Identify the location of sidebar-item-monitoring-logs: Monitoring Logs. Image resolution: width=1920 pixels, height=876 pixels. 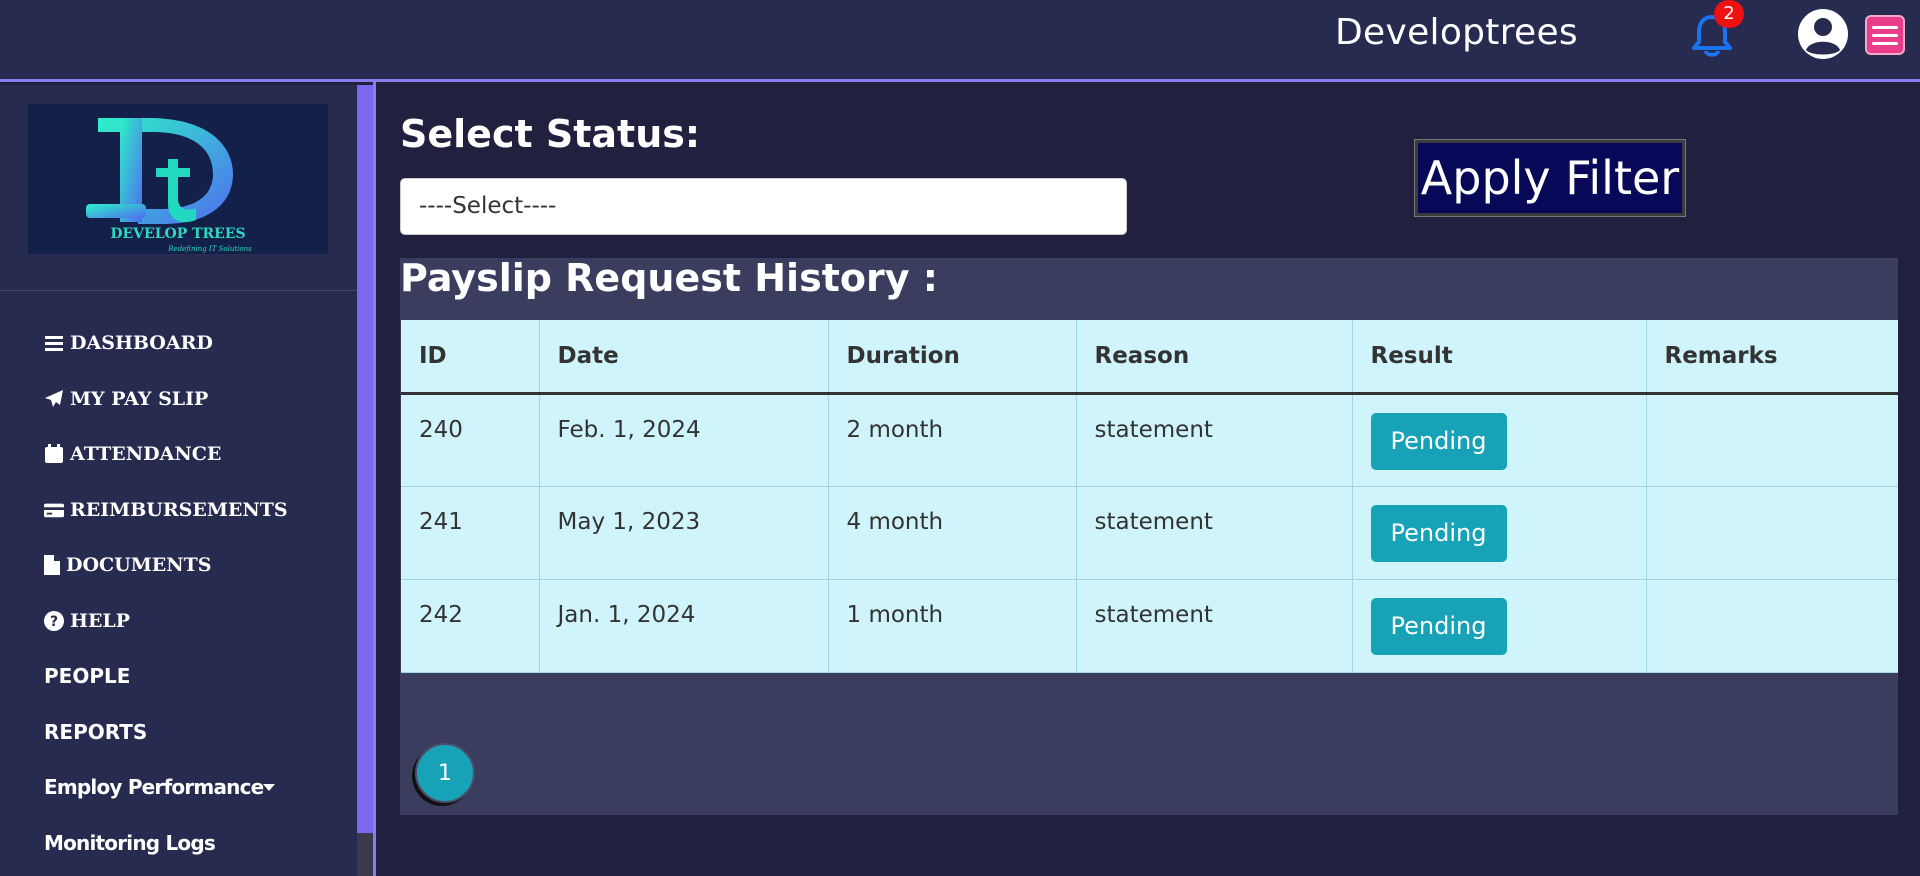
(130, 843).